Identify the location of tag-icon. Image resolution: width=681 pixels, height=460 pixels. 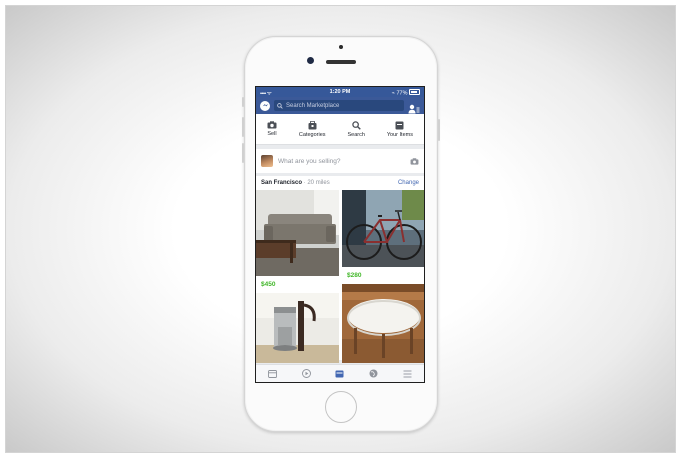
(312, 124).